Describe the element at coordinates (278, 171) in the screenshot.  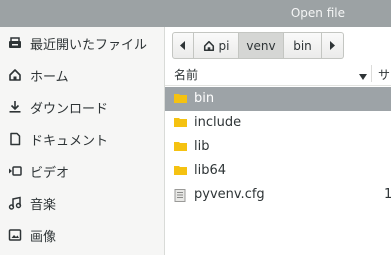
I see `file-row-lib64: lib64` at that location.